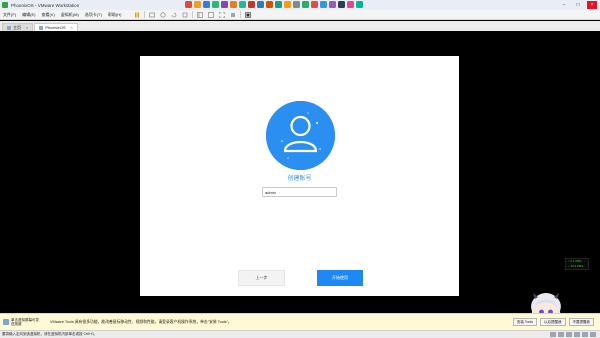 The width and height of the screenshot is (600, 338). What do you see at coordinates (274, 4) in the screenshot?
I see `pinned-app-icons` at bounding box center [274, 4].